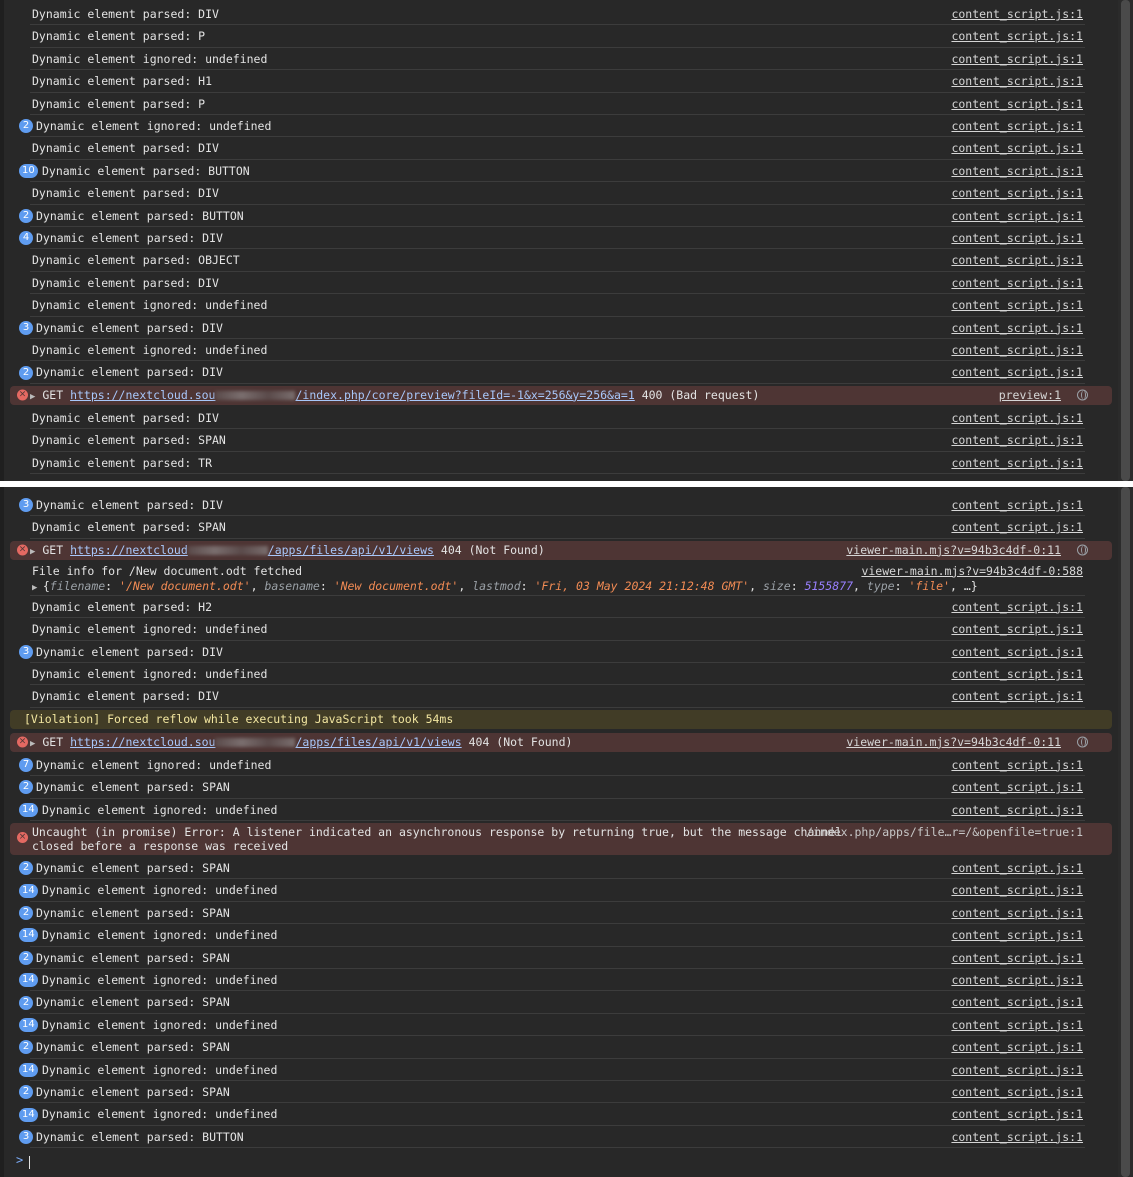  I want to click on object-value: 'New document.odt', so click(396, 585).